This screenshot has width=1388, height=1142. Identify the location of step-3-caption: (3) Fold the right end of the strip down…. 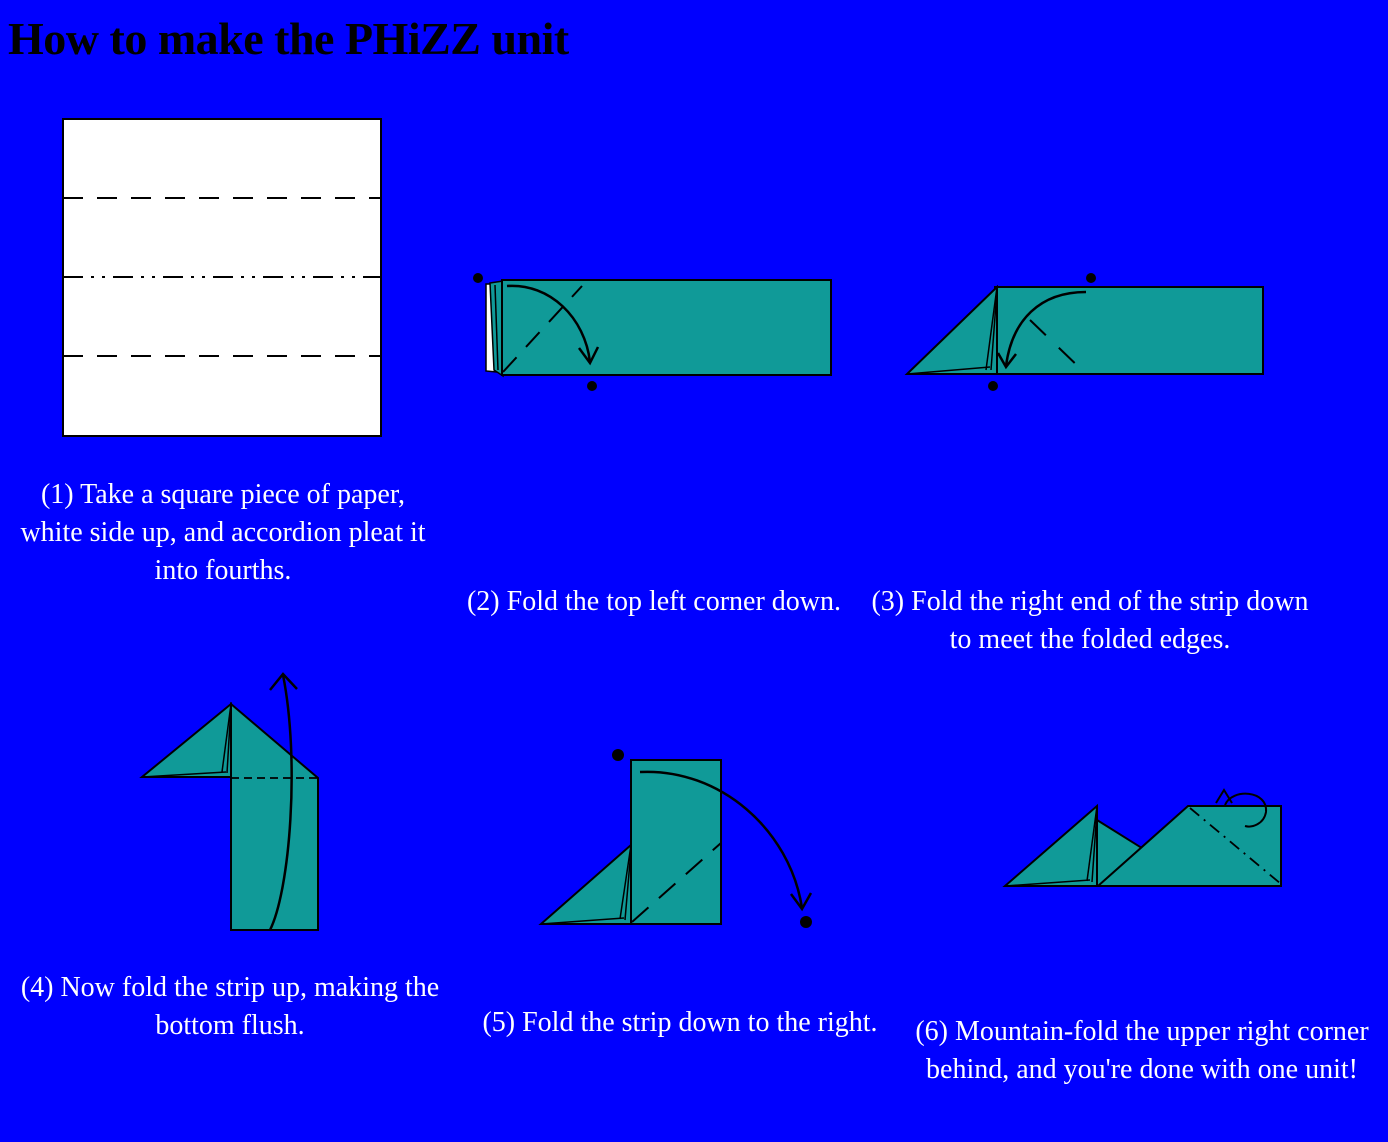
(1090, 620).